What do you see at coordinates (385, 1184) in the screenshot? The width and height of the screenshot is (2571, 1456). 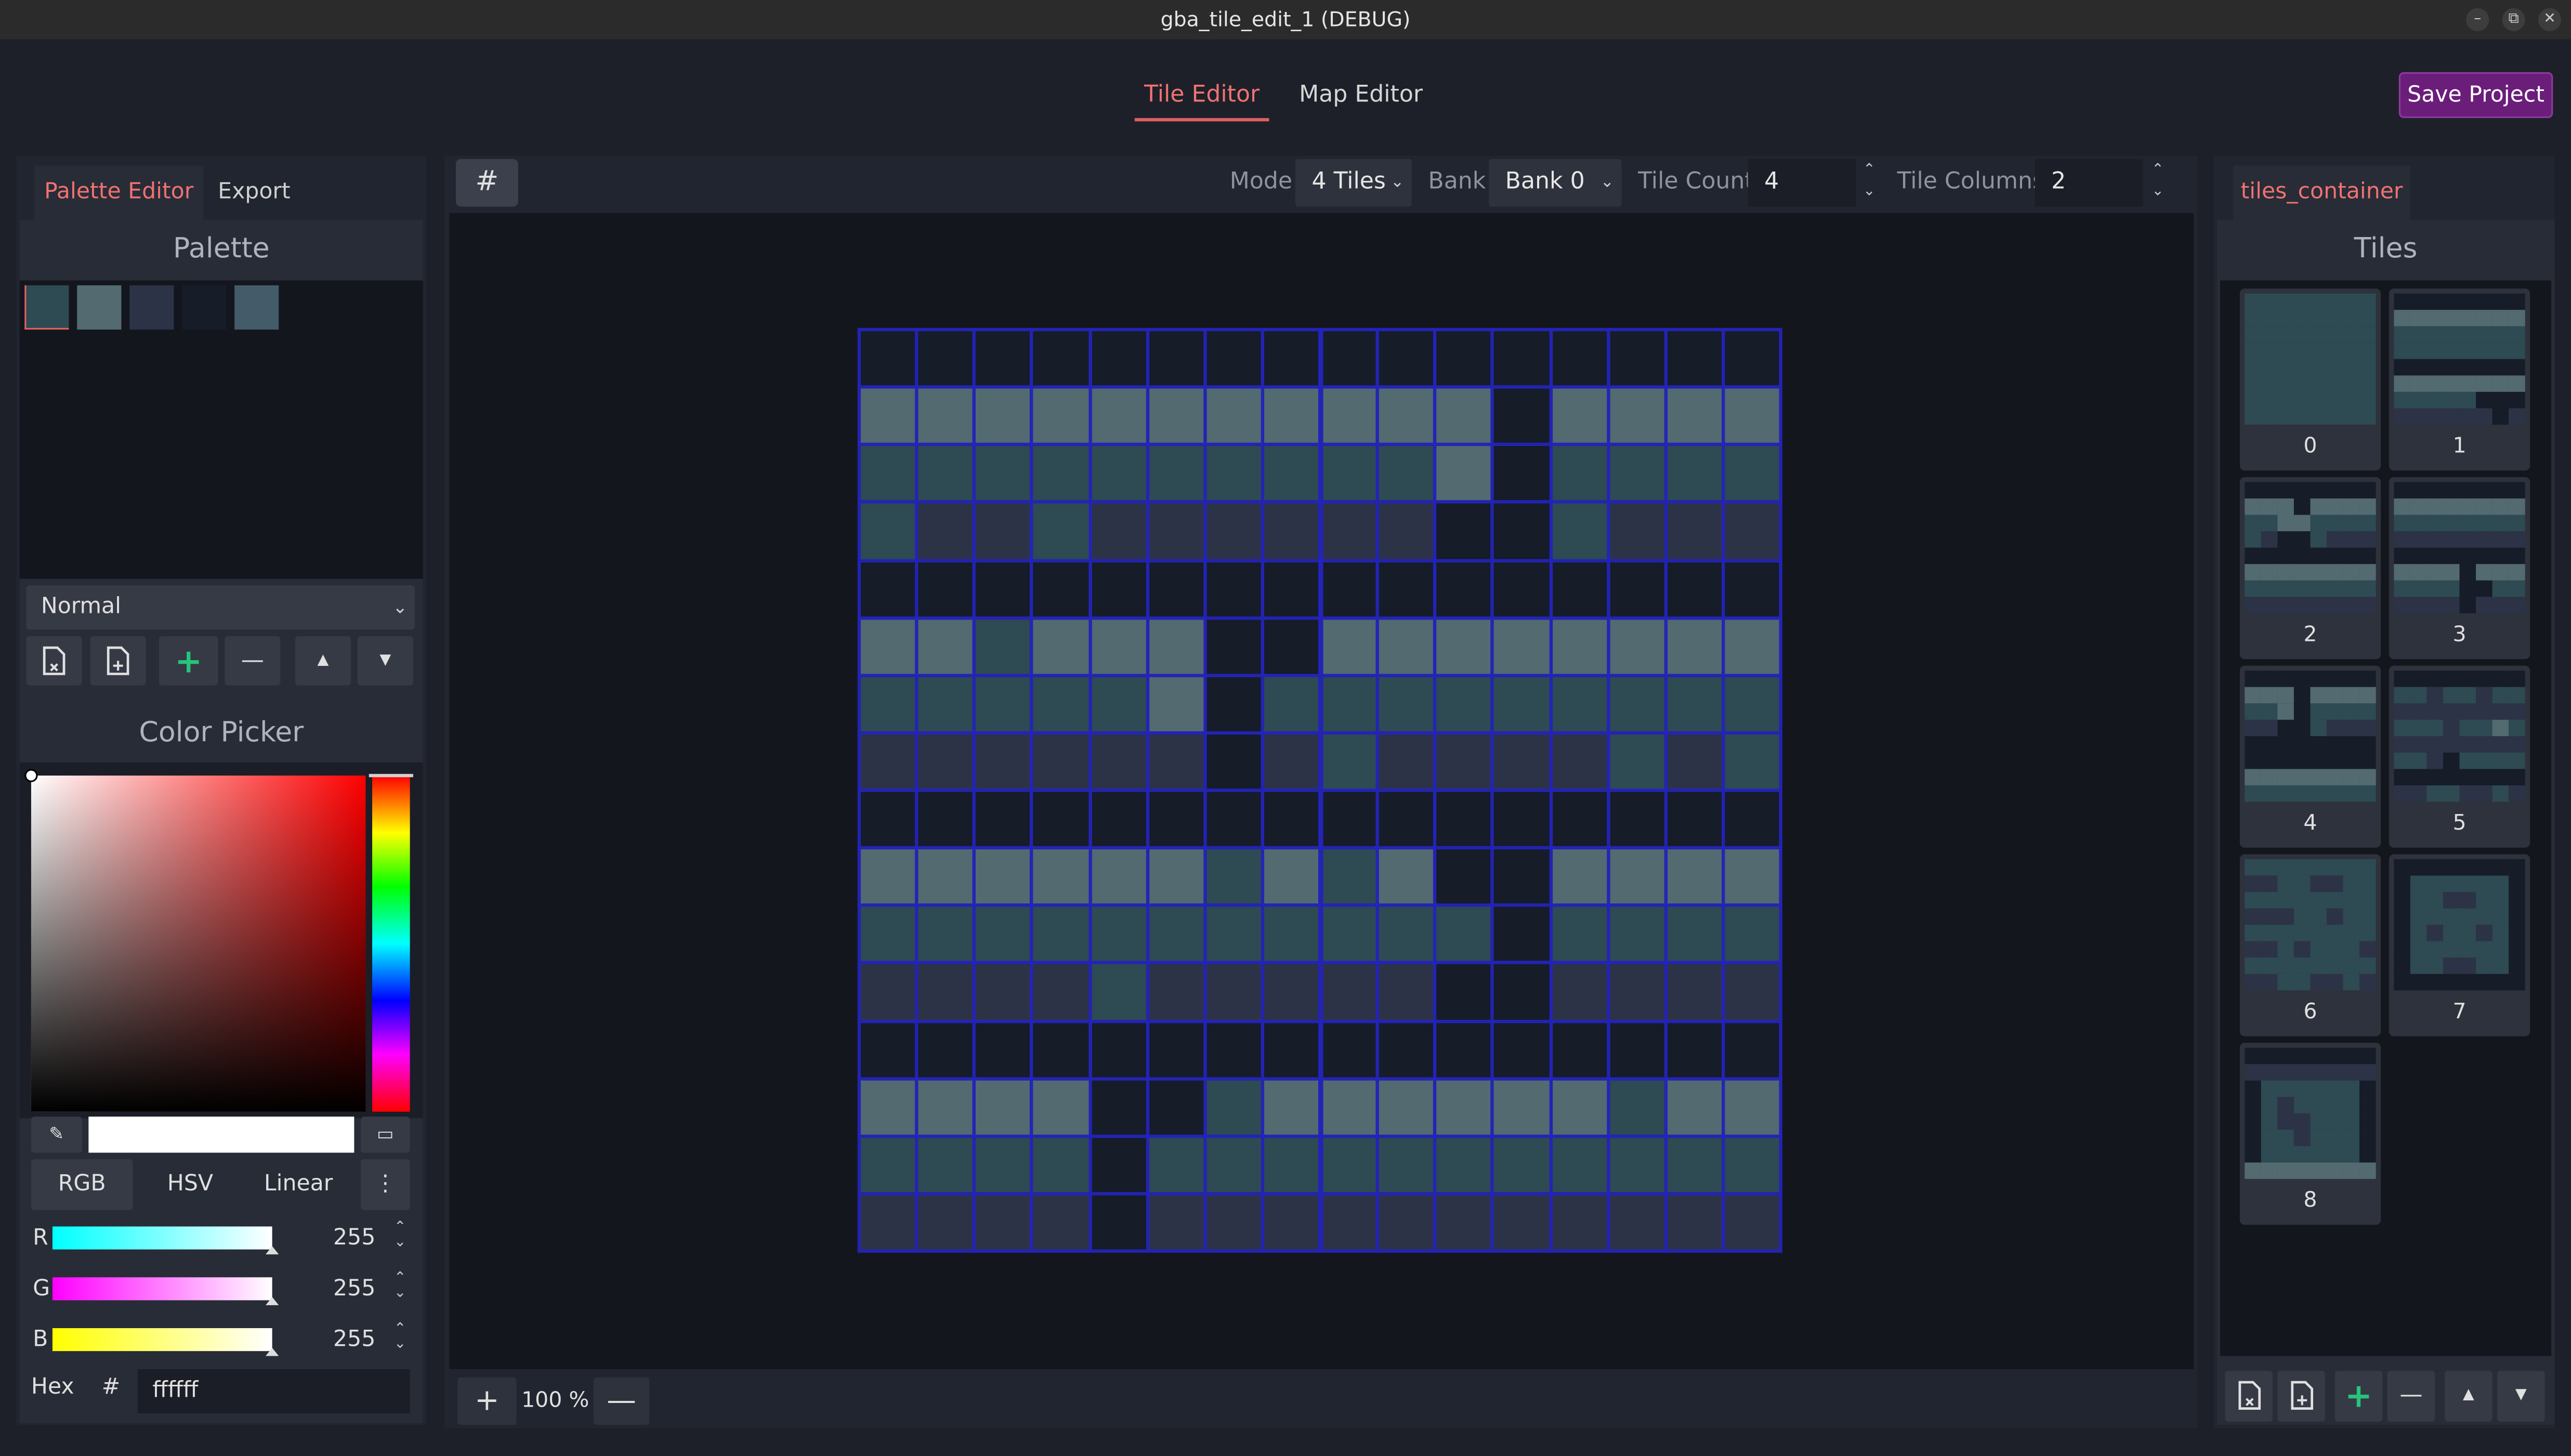 I see `picker-options-button: ⋮` at bounding box center [385, 1184].